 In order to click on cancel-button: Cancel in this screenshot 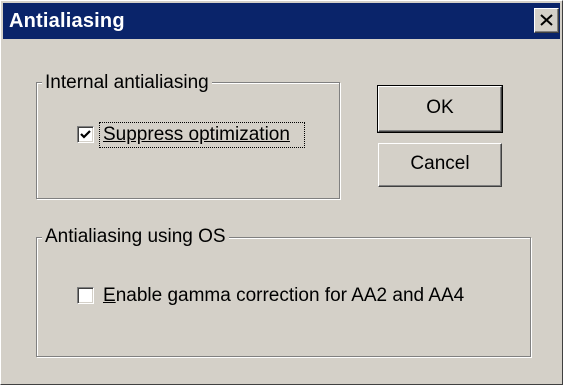, I will do `click(440, 165)`.